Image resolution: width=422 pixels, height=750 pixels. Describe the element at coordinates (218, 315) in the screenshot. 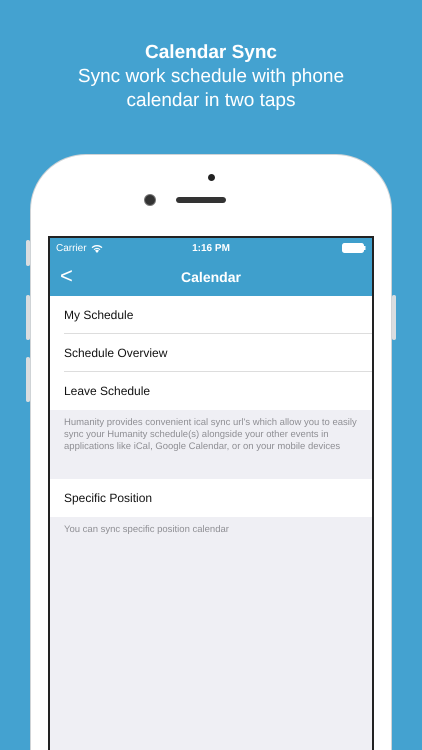

I see `list-item: My Schedule` at that location.